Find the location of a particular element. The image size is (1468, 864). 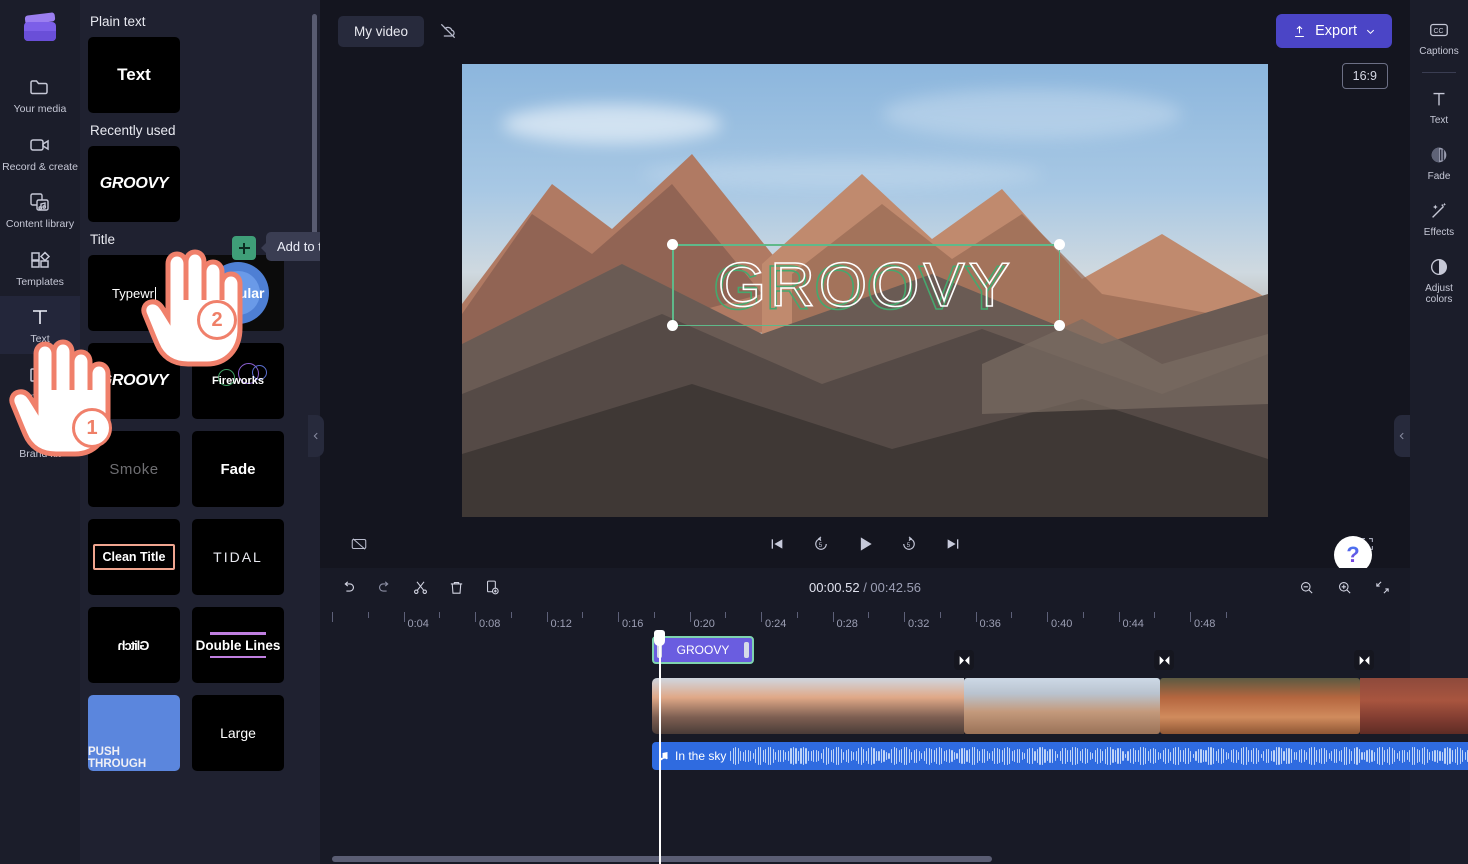

duplicate-button is located at coordinates (492, 587).